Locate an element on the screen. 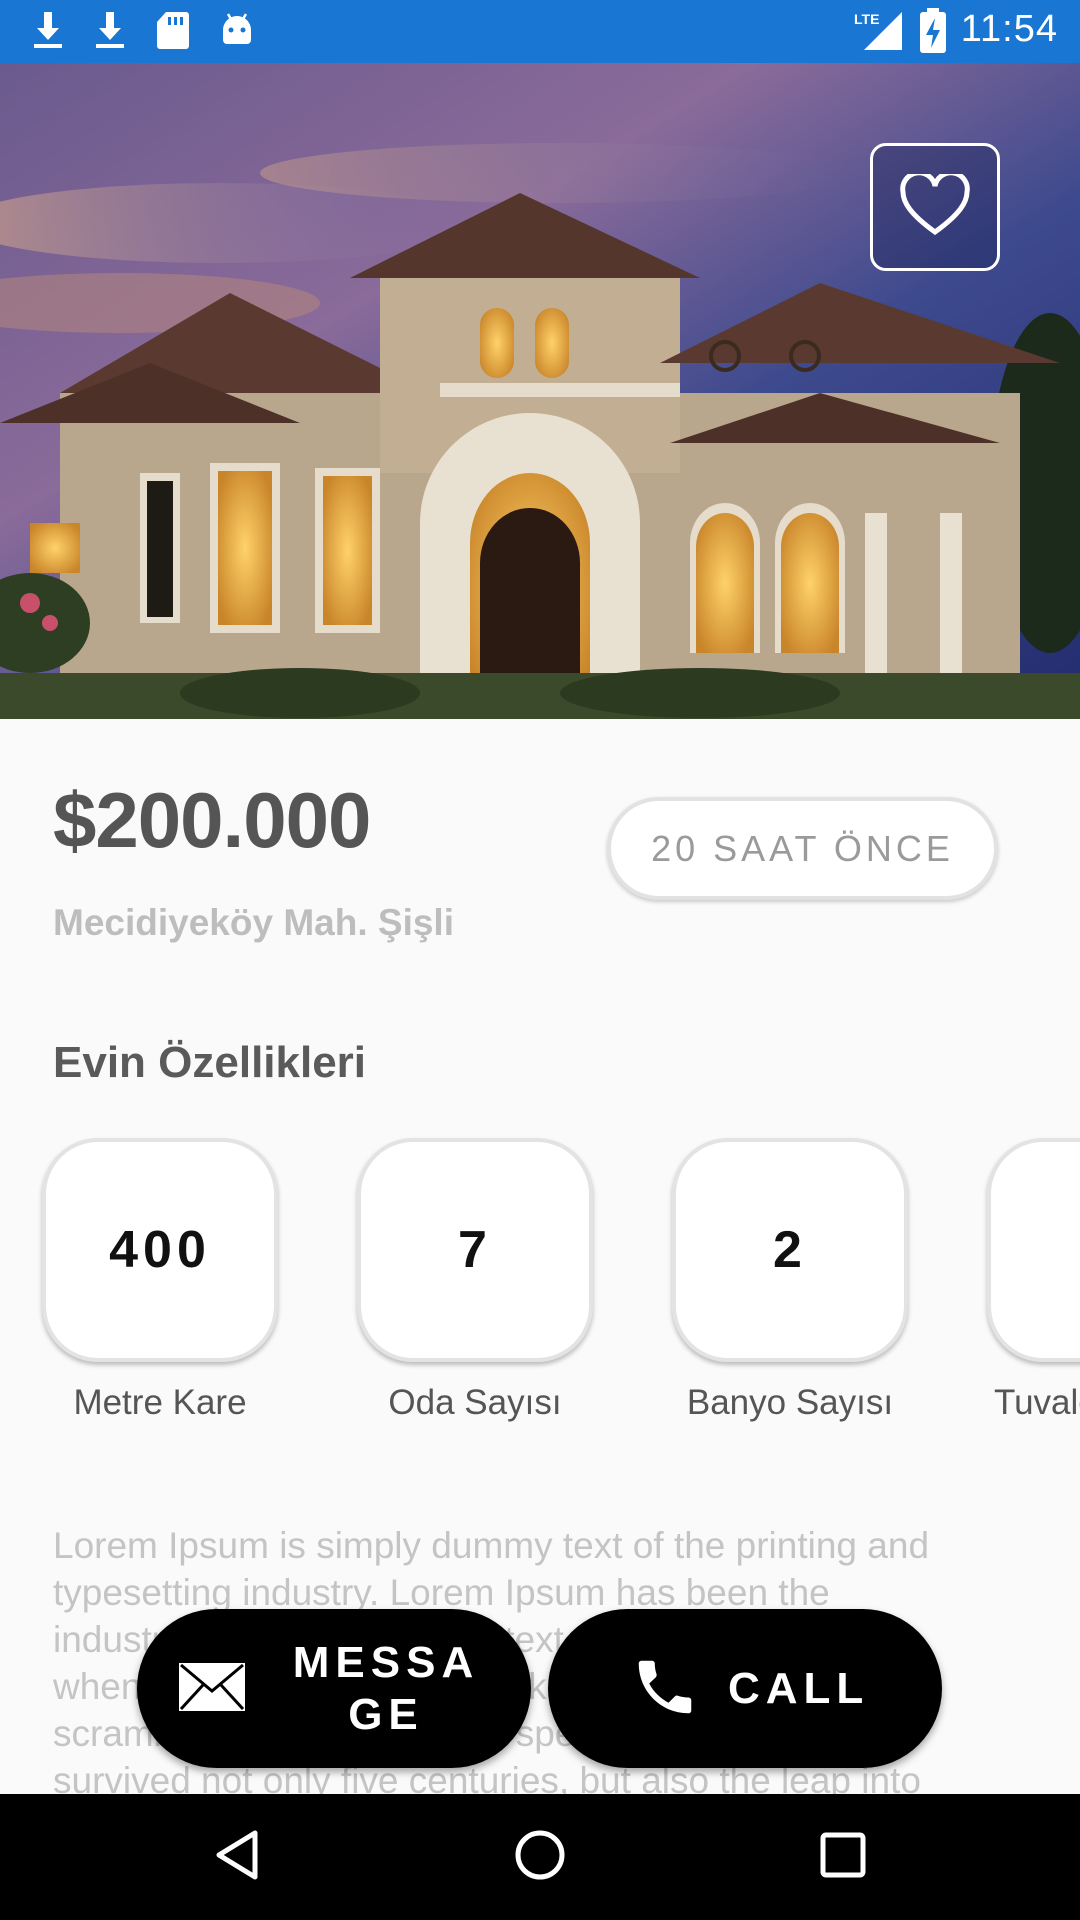 Image resolution: width=1080 pixels, height=1920 pixels. posted-time-badge: 20 SAAT ÖNCE is located at coordinates (802, 848).